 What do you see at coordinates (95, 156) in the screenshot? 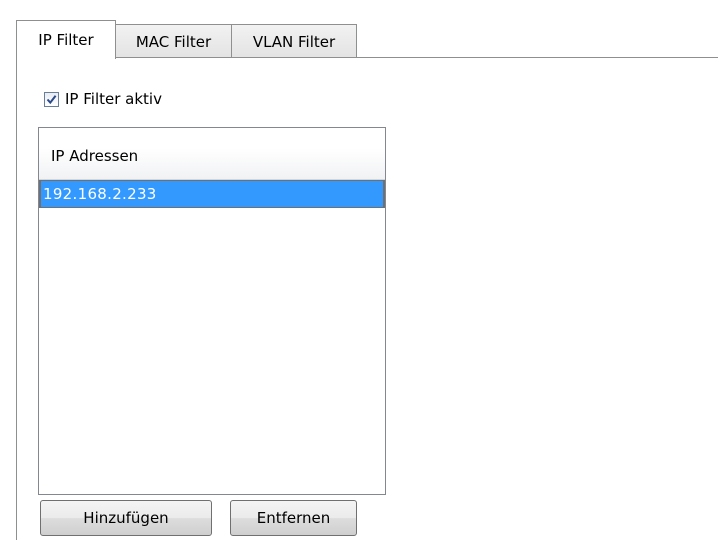
I see `list-column-header-label: IP Adressen` at bounding box center [95, 156].